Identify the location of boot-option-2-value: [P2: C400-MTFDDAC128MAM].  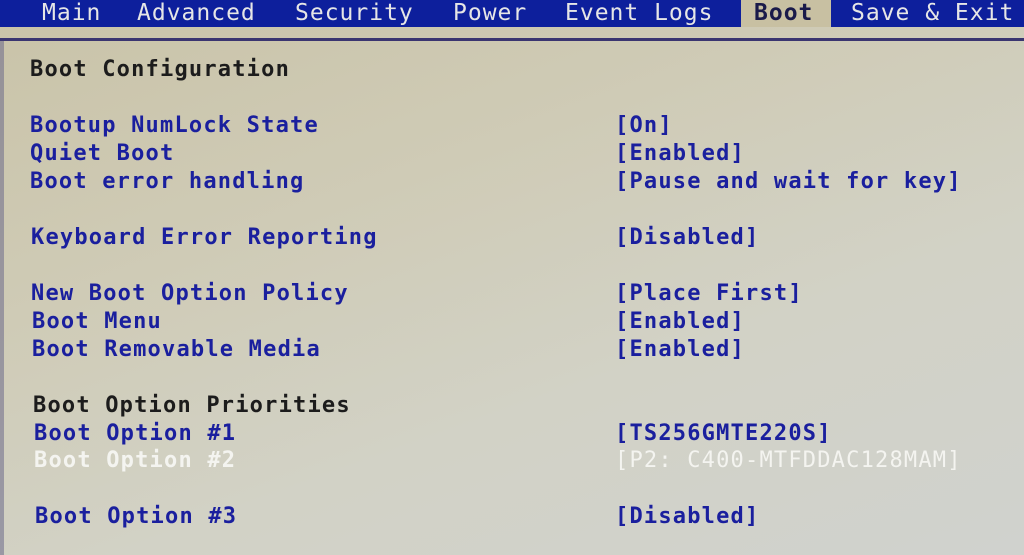
(788, 461).